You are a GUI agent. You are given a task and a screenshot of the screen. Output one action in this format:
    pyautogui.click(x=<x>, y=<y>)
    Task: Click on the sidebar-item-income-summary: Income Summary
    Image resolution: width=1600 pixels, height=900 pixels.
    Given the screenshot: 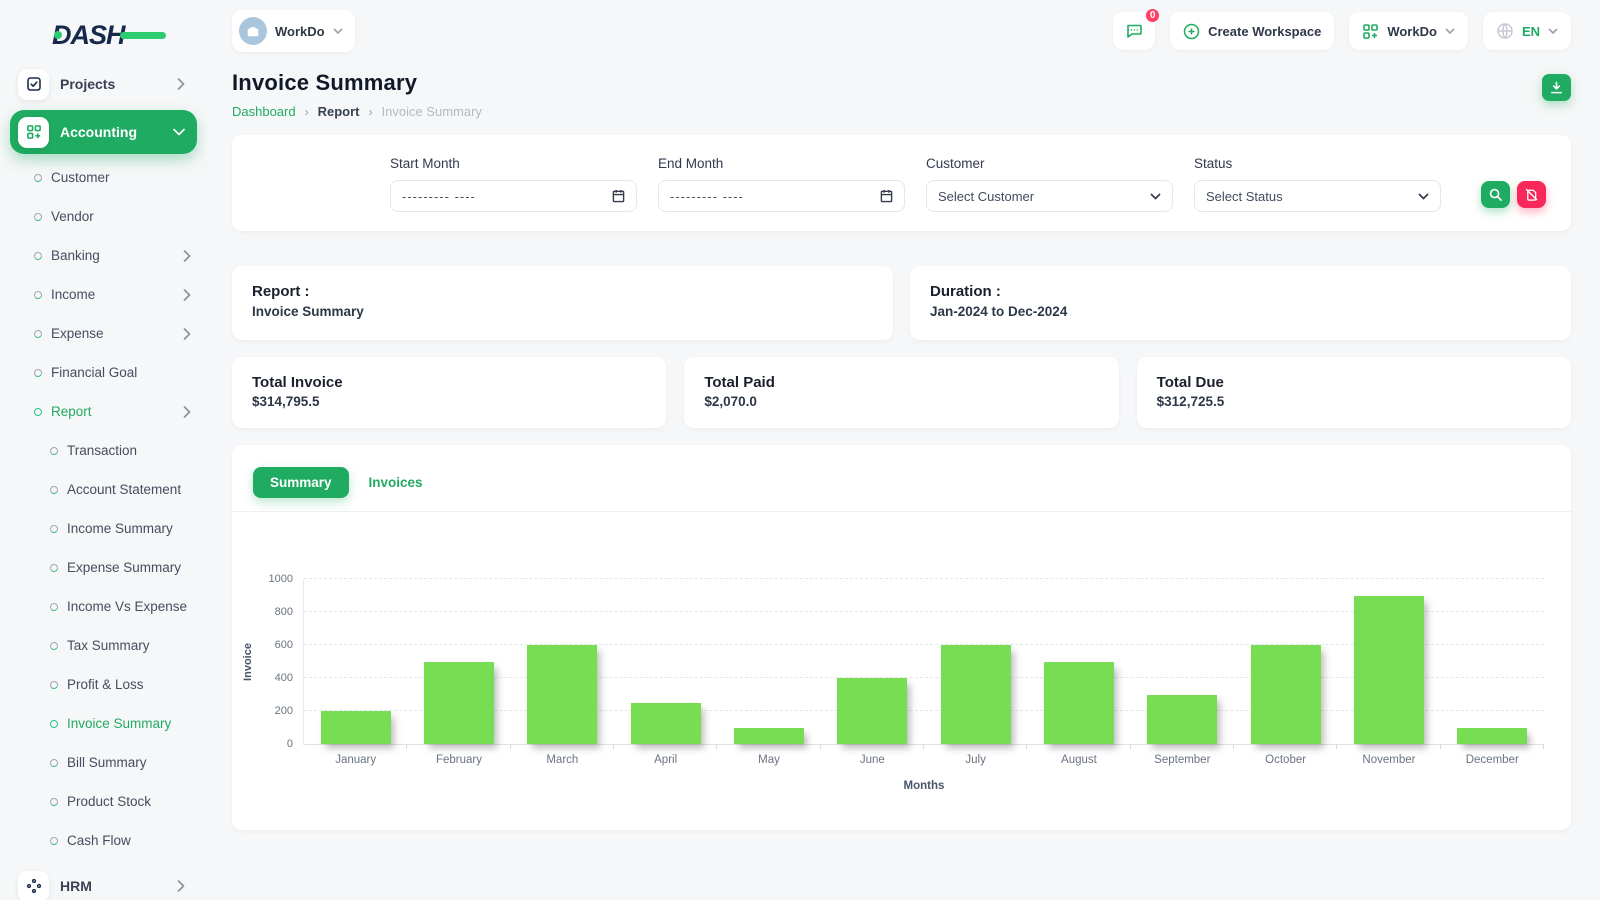 What is the action you would take?
    pyautogui.click(x=103, y=528)
    